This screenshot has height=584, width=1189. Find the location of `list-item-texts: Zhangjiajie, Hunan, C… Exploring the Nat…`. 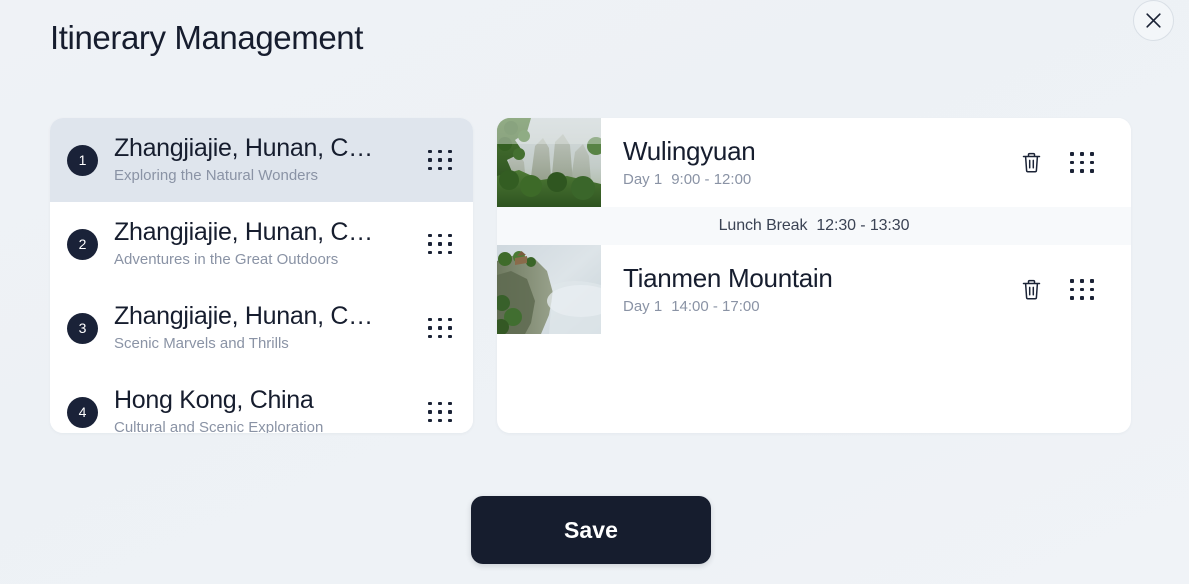

list-item-texts: Zhangjiajie, Hunan, C… Exploring the Nat… is located at coordinates (269, 160).